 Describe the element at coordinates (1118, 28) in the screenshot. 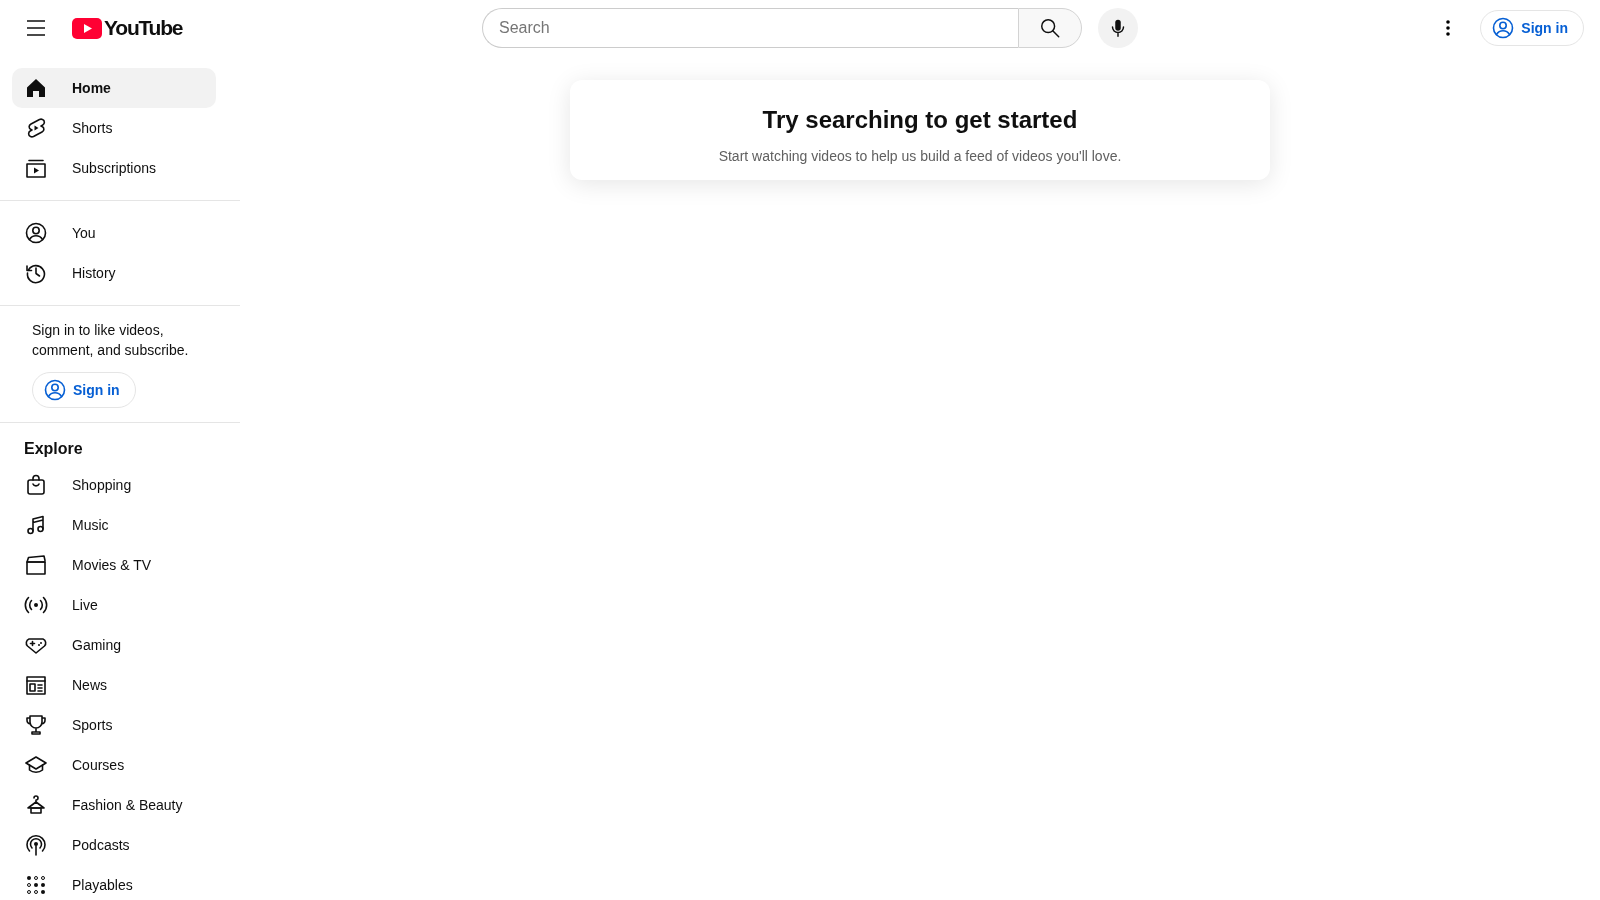

I see `microphone-button` at that location.